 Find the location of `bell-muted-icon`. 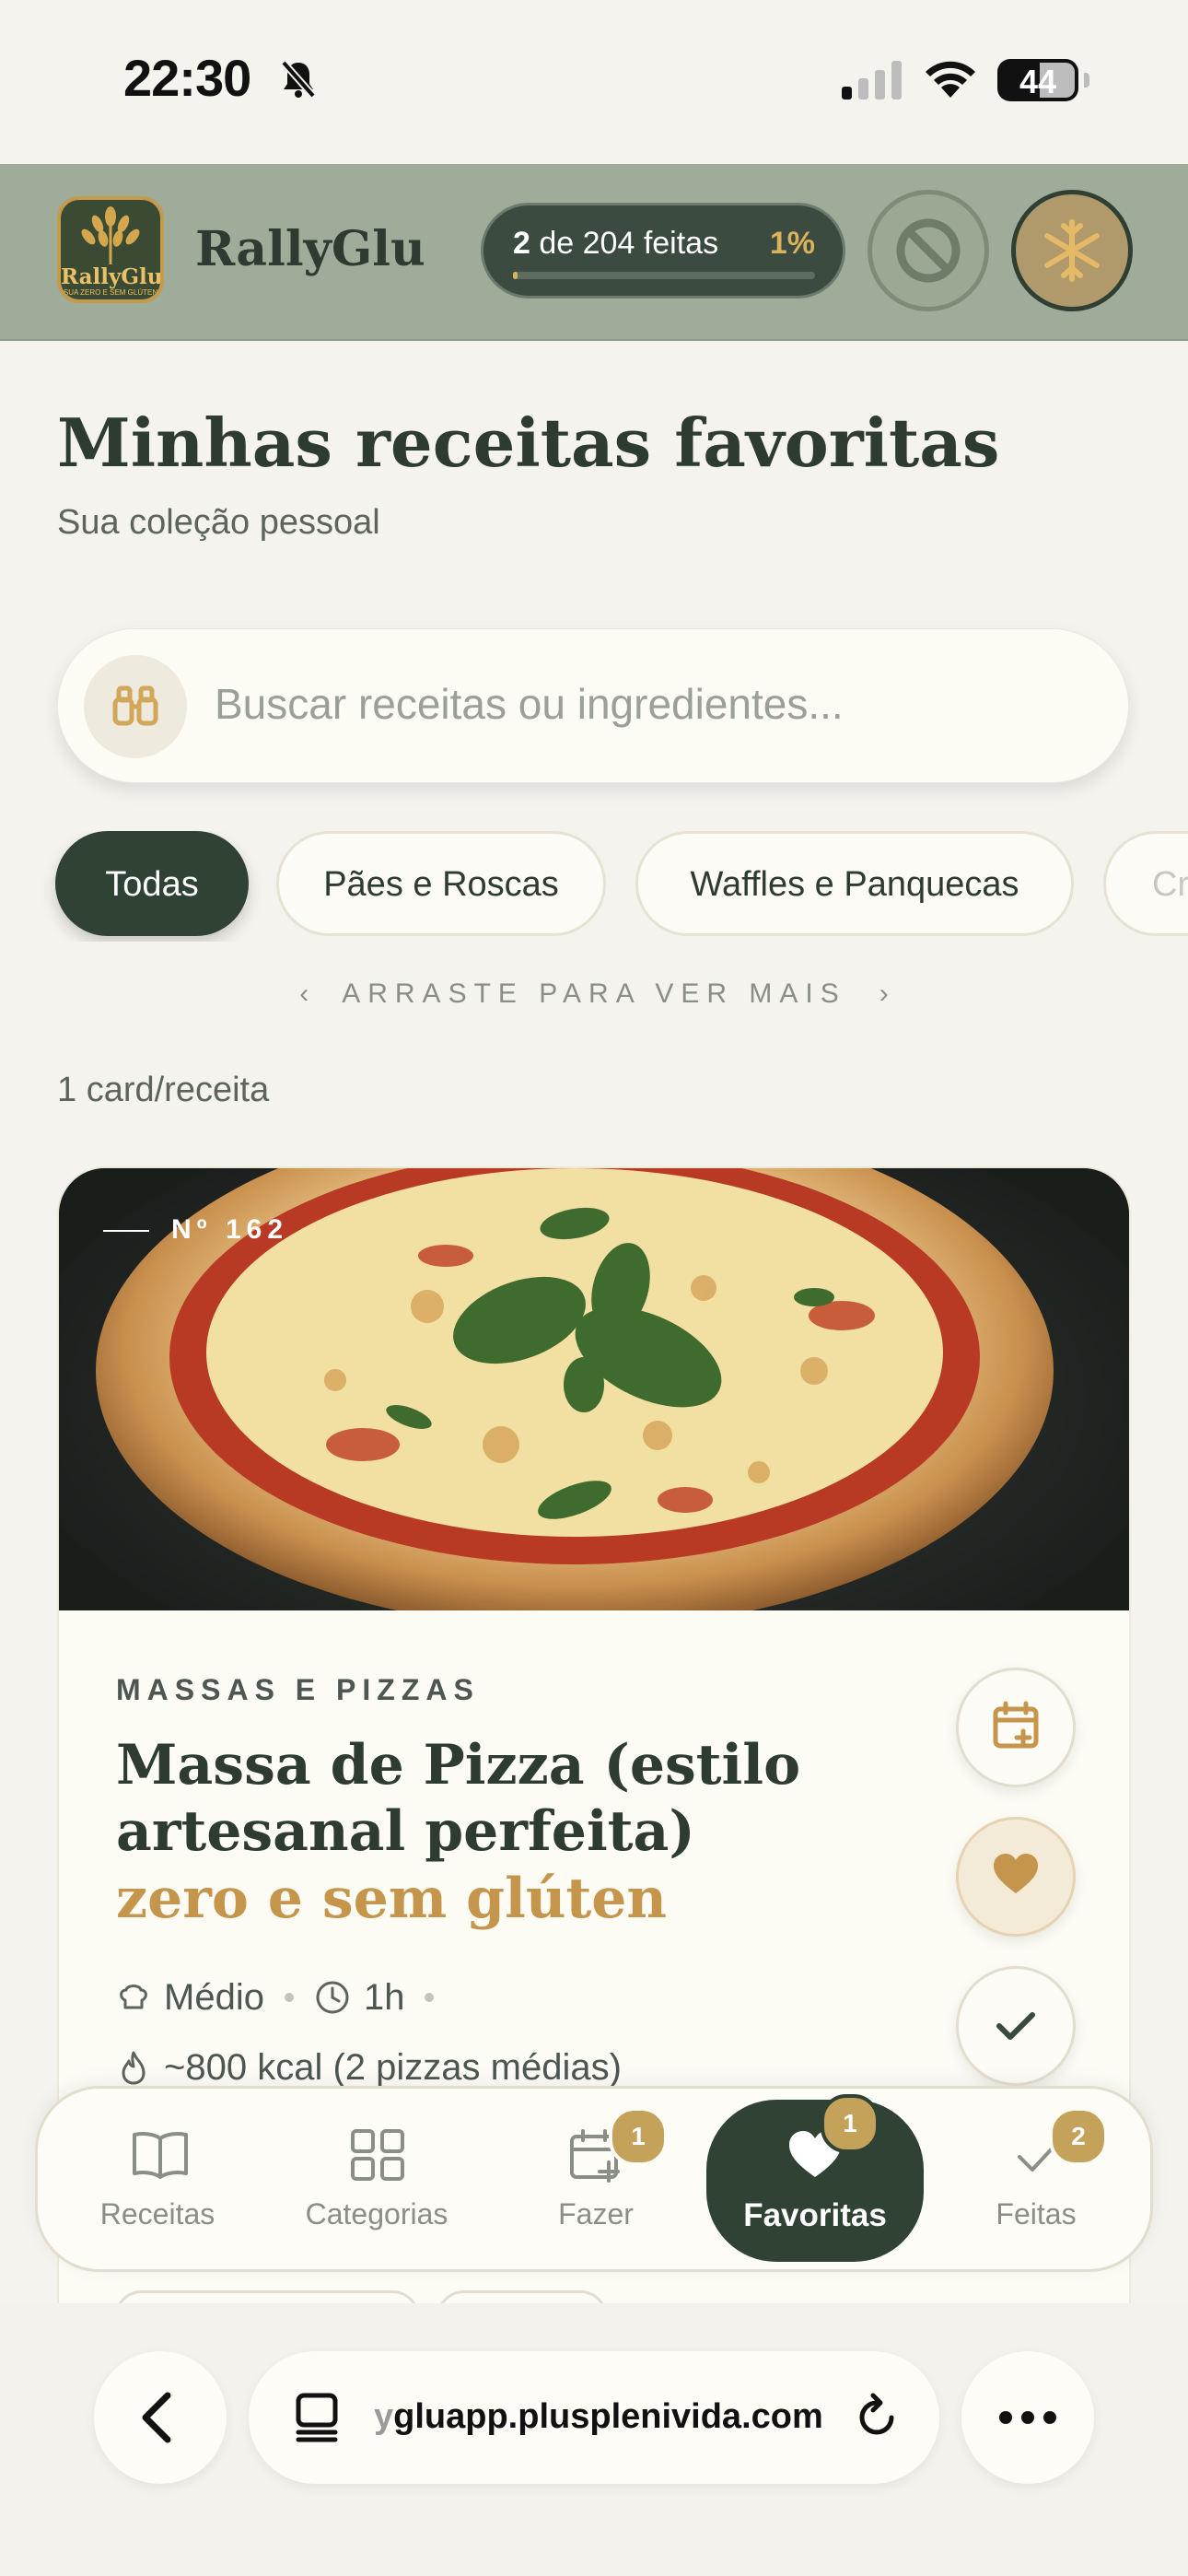

bell-muted-icon is located at coordinates (298, 79).